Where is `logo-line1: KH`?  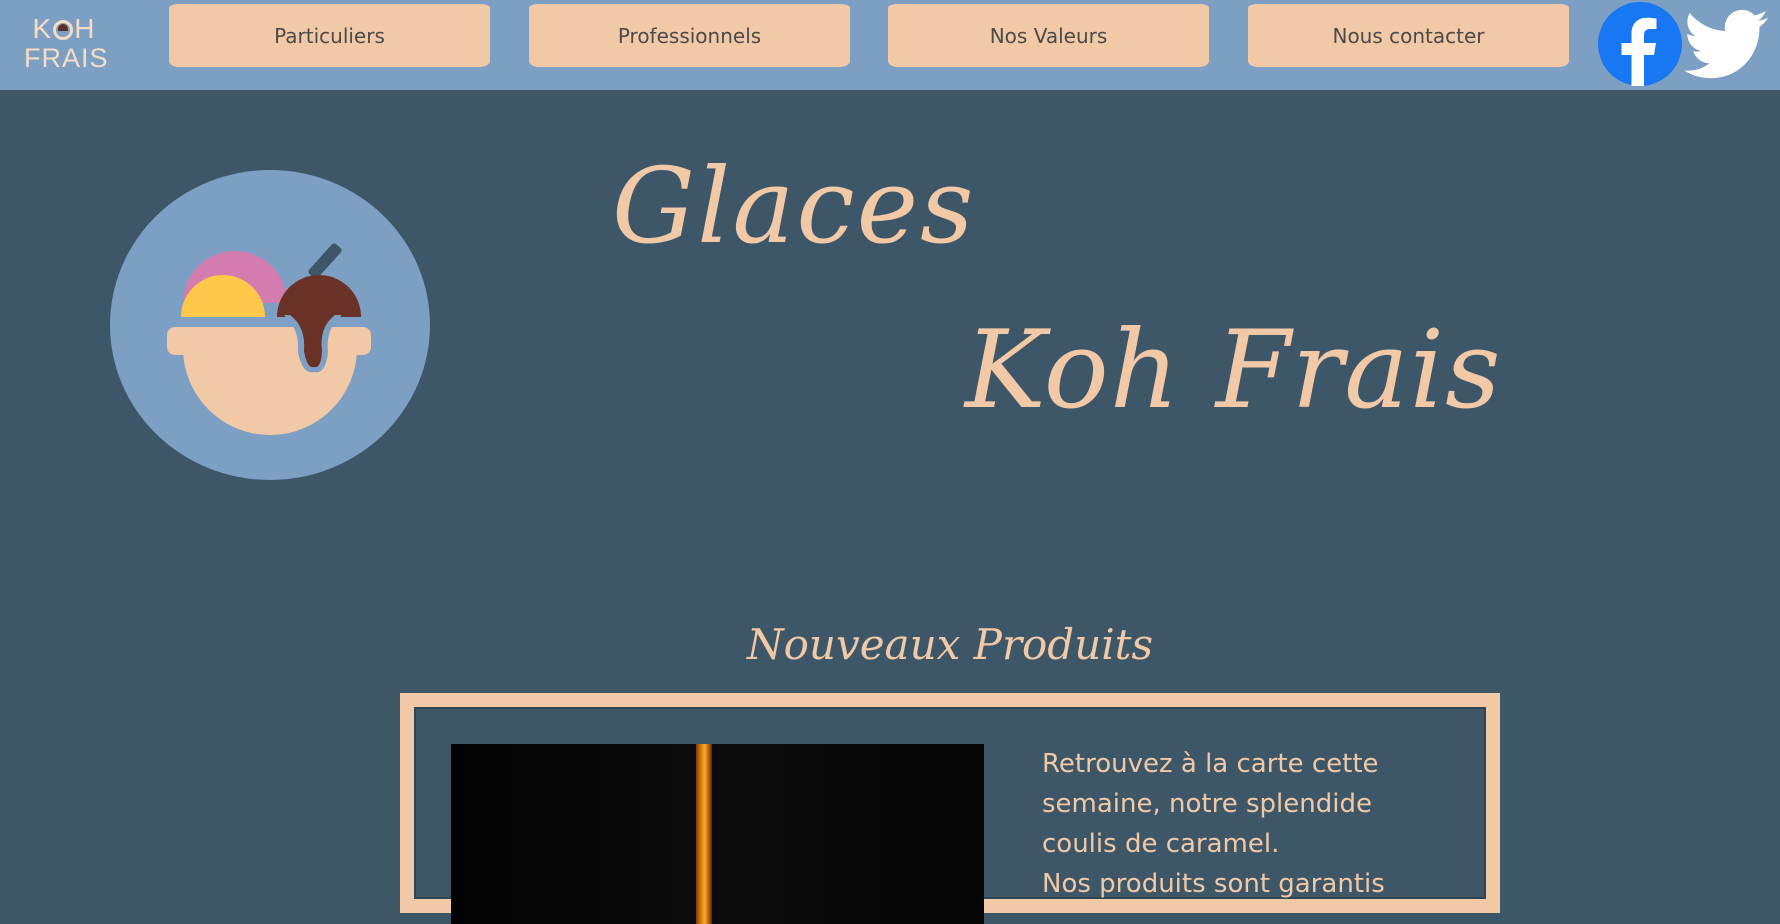 logo-line1: KH is located at coordinates (64, 29).